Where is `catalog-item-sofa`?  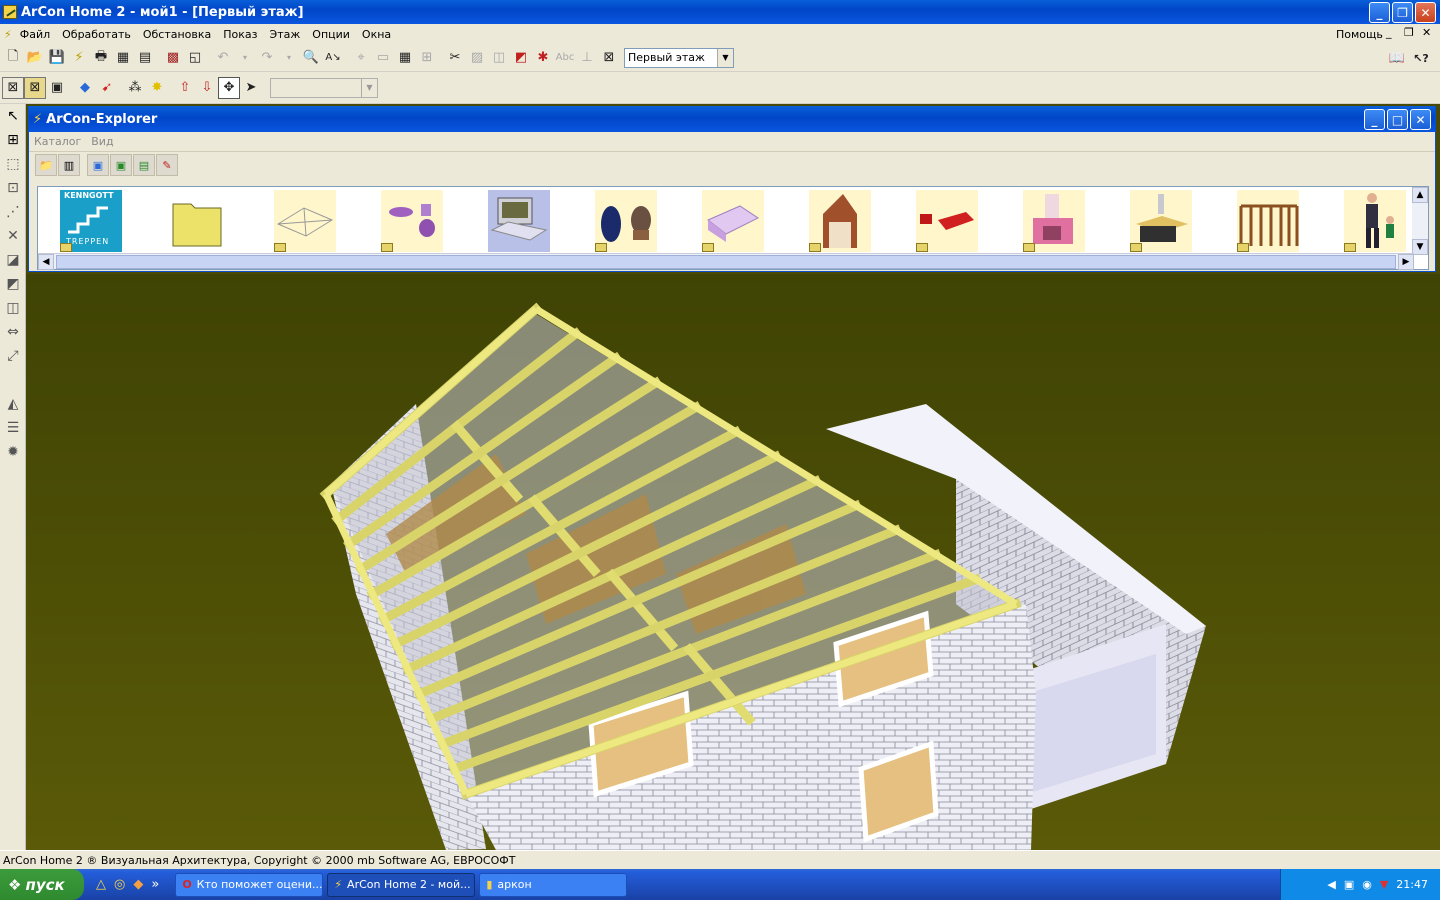
catalog-item-sofa is located at coordinates (947, 221).